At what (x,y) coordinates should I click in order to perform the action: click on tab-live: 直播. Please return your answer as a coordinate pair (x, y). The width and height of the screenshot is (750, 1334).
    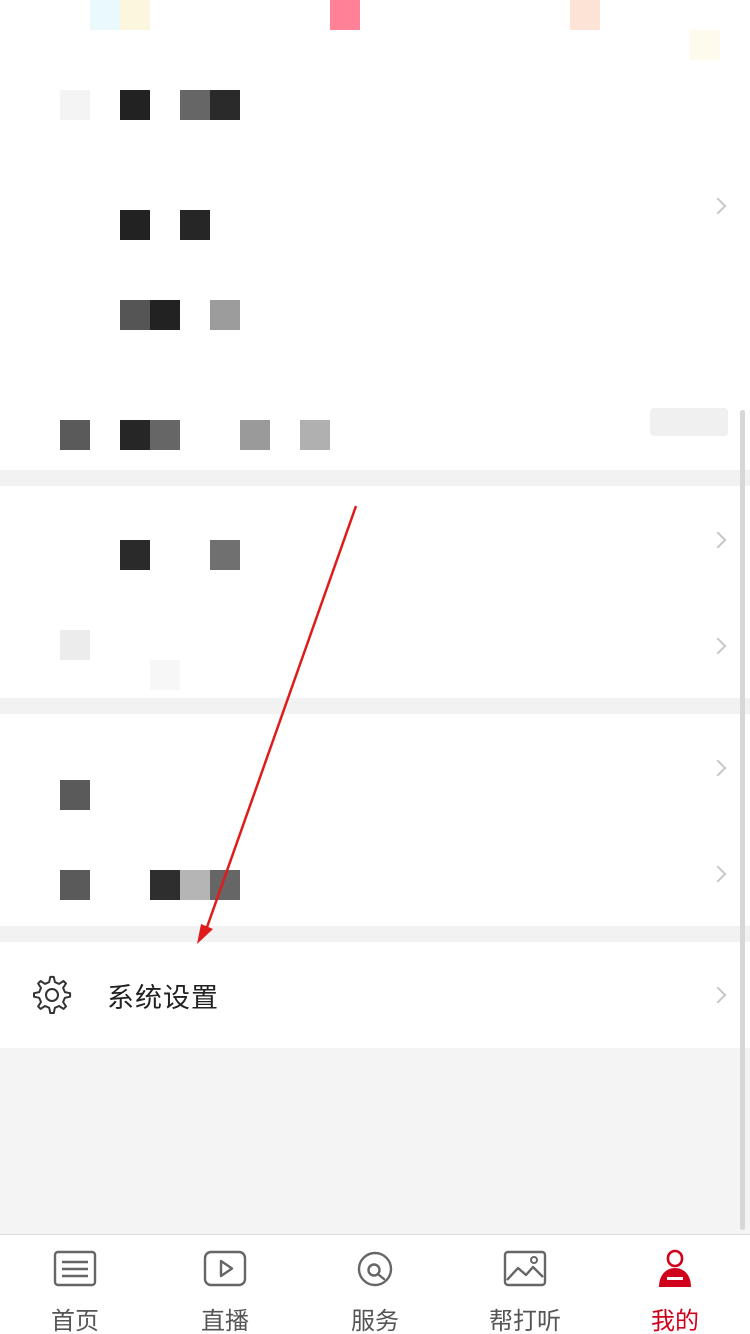
    Looking at the image, I should click on (225, 1284).